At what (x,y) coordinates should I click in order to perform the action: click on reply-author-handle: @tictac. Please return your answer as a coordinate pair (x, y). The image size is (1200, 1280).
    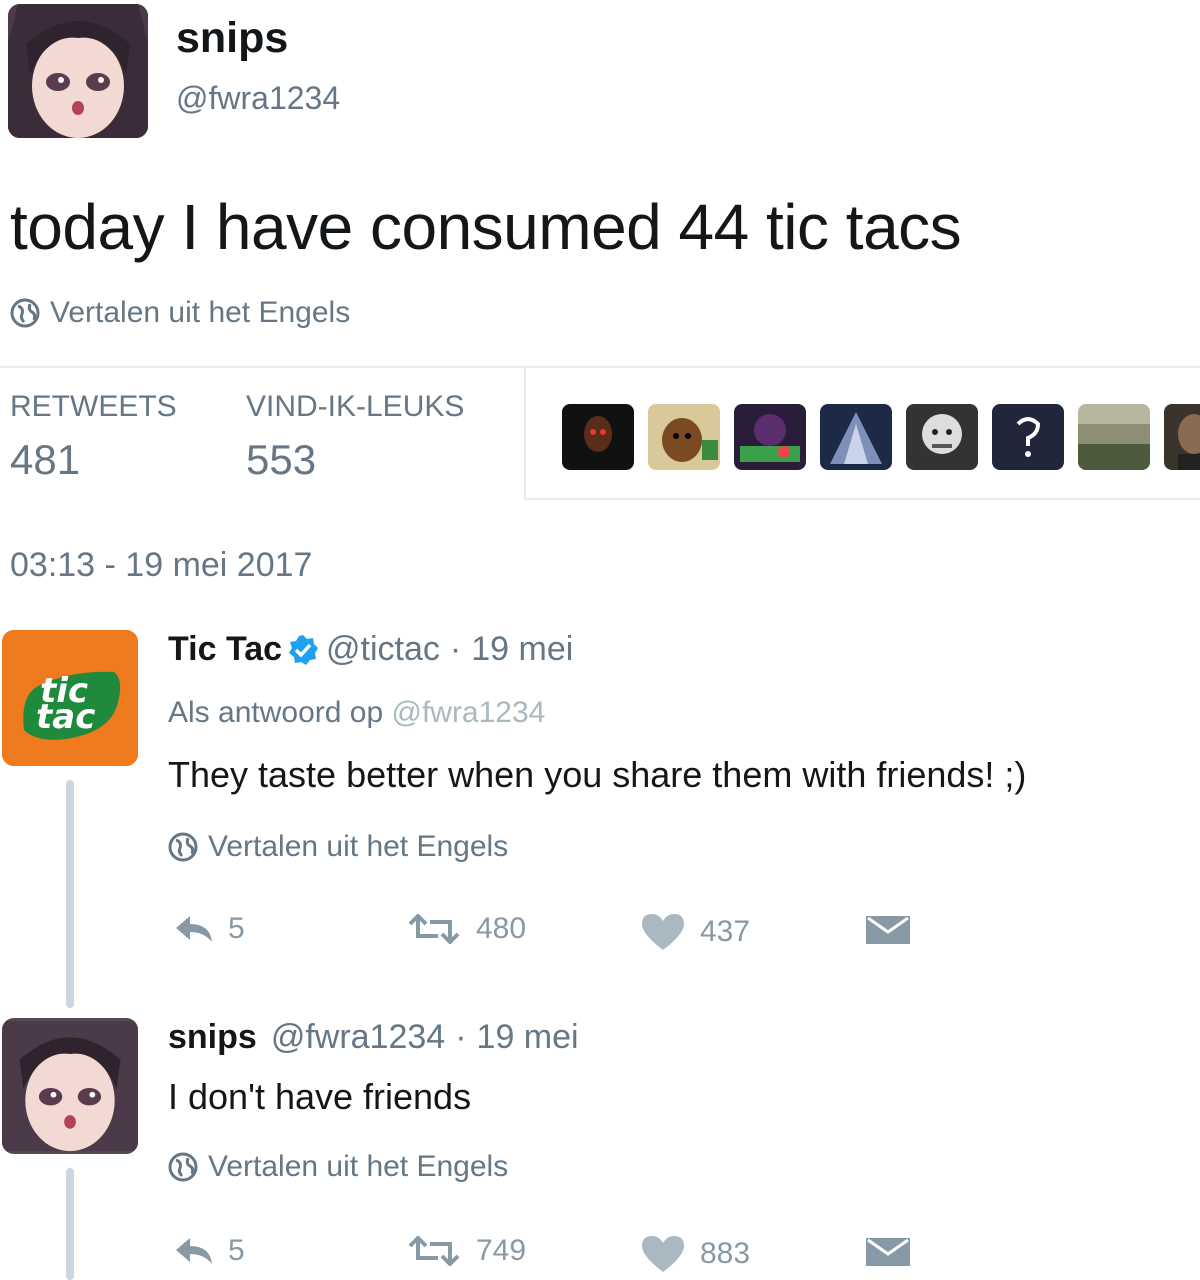
    Looking at the image, I should click on (383, 649).